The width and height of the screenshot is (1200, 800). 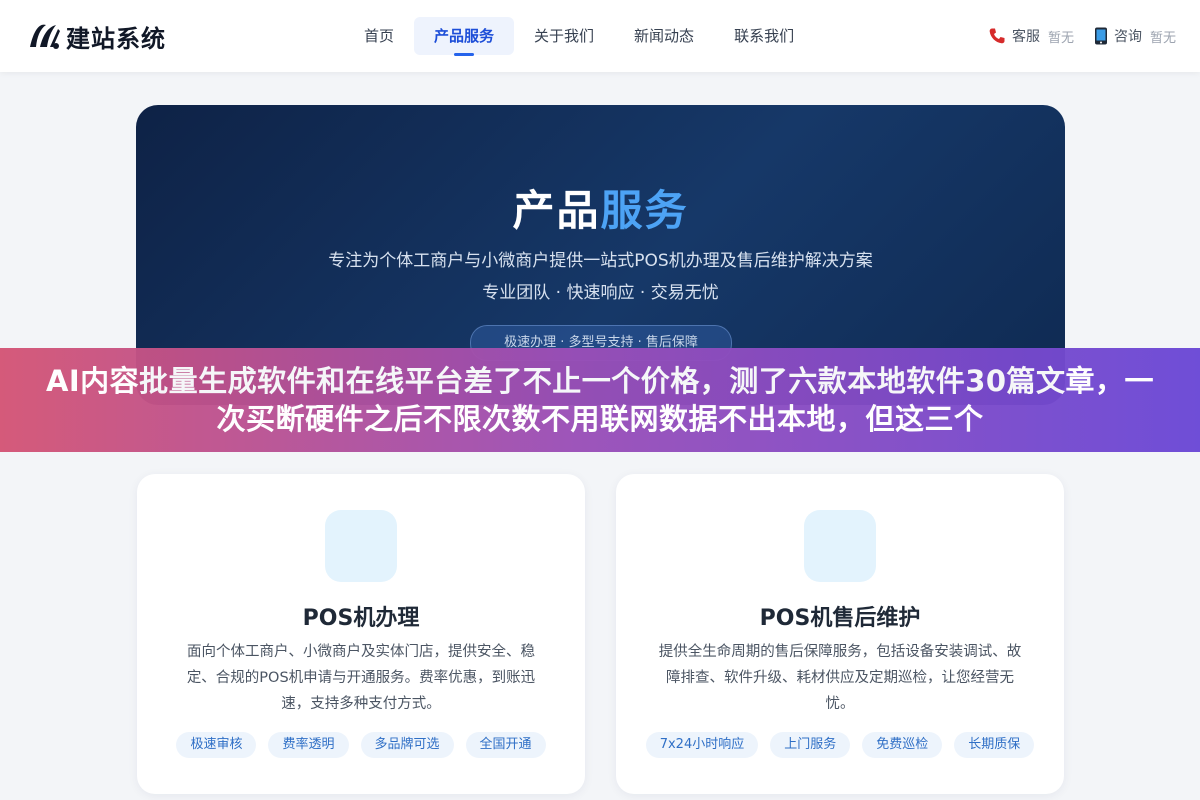 I want to click on nav-item-news: 新闻动态, so click(x=664, y=36).